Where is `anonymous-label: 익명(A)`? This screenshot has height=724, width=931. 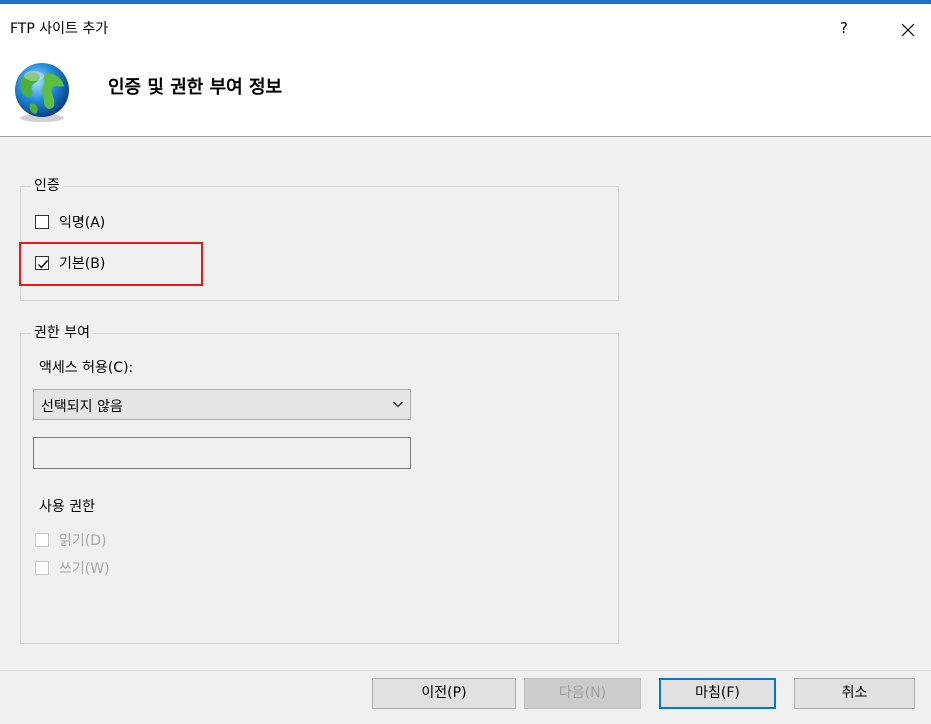 anonymous-label: 익명(A) is located at coordinates (82, 223).